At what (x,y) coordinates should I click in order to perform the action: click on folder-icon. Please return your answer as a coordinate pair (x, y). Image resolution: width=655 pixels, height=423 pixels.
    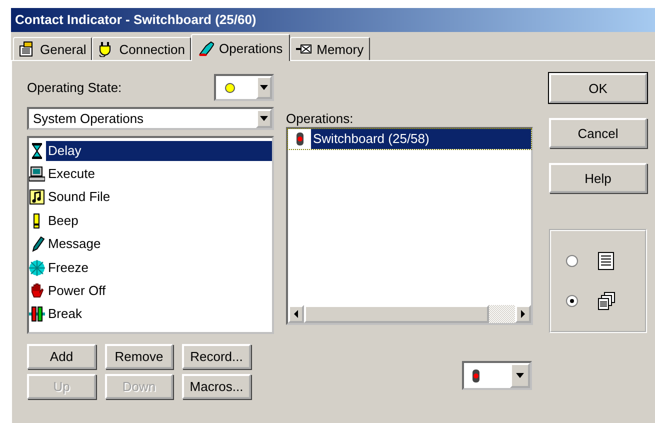
    Looking at the image, I should click on (27, 49).